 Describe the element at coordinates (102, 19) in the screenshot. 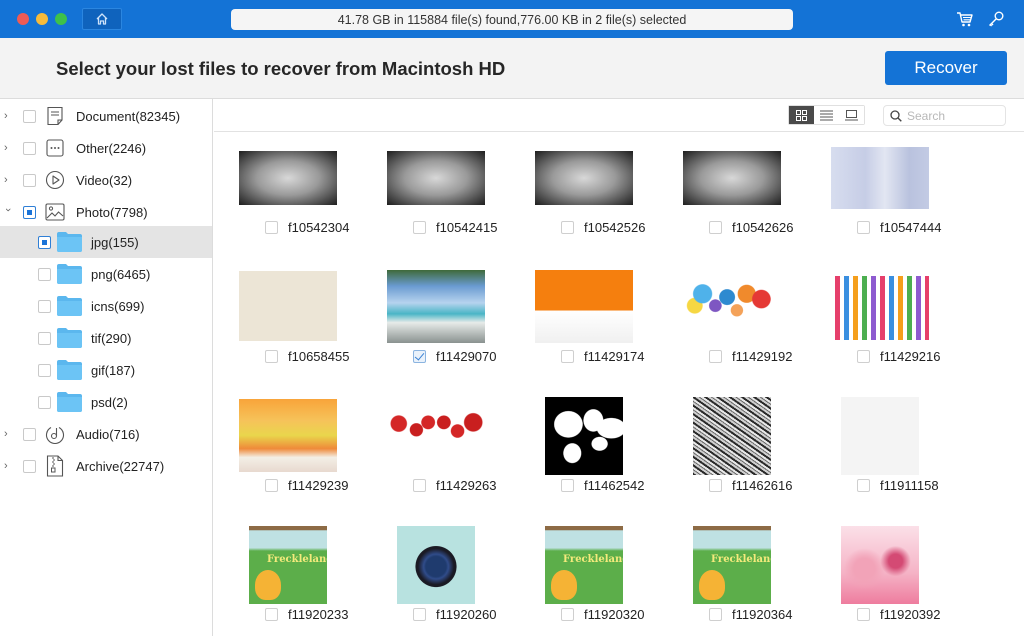

I see `home-button` at that location.